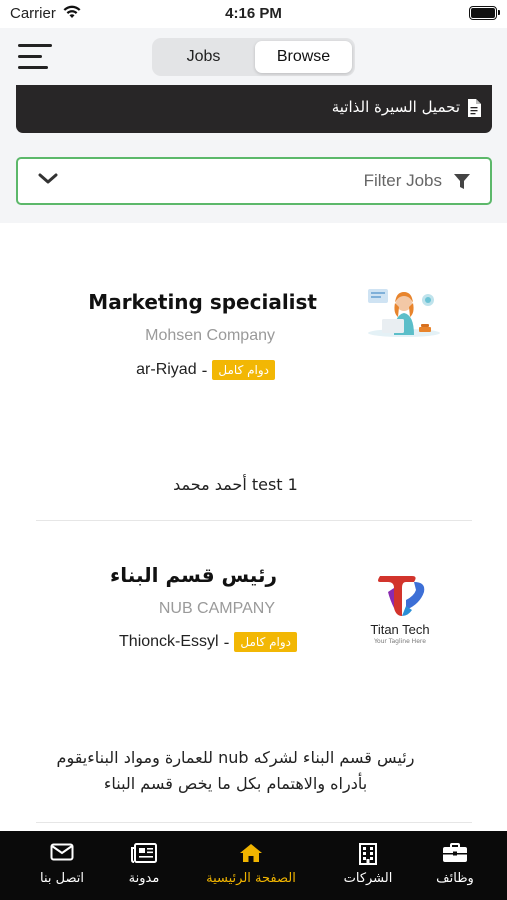  Describe the element at coordinates (210, 335) in the screenshot. I see `job-company: Mohsen Company` at that location.